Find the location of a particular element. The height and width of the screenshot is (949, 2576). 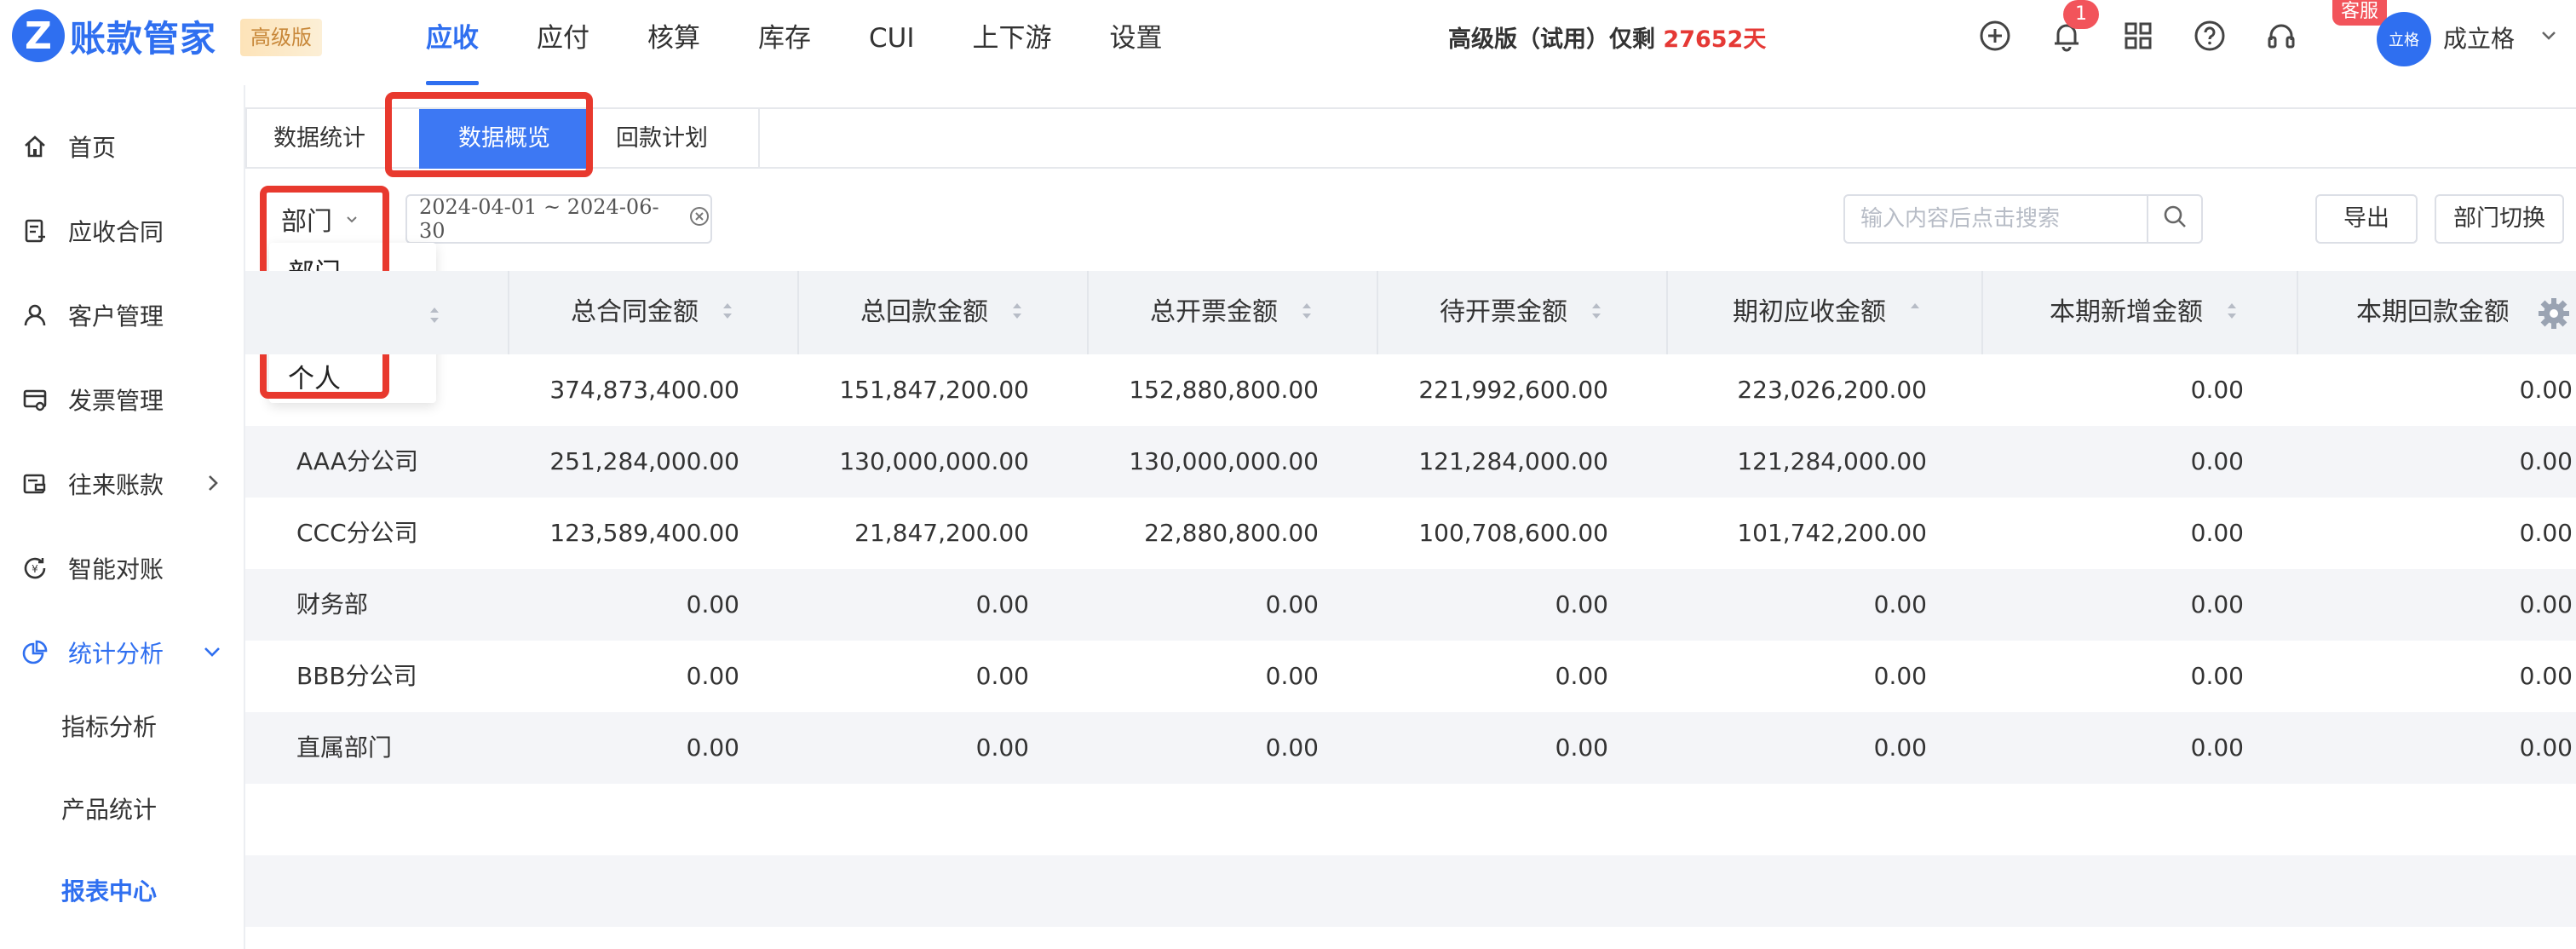

nav-payable: 应付 is located at coordinates (563, 42).